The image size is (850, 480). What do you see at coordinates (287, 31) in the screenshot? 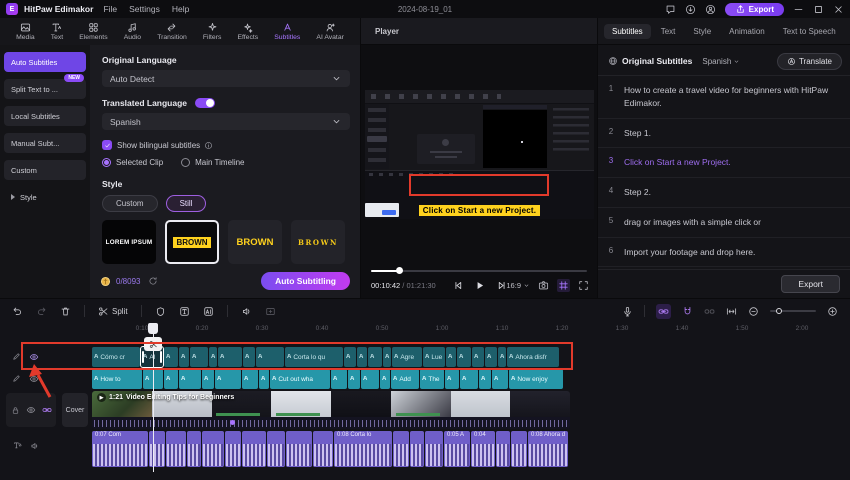
I see `toolbar-item-subtitles: Subtitles` at bounding box center [287, 31].